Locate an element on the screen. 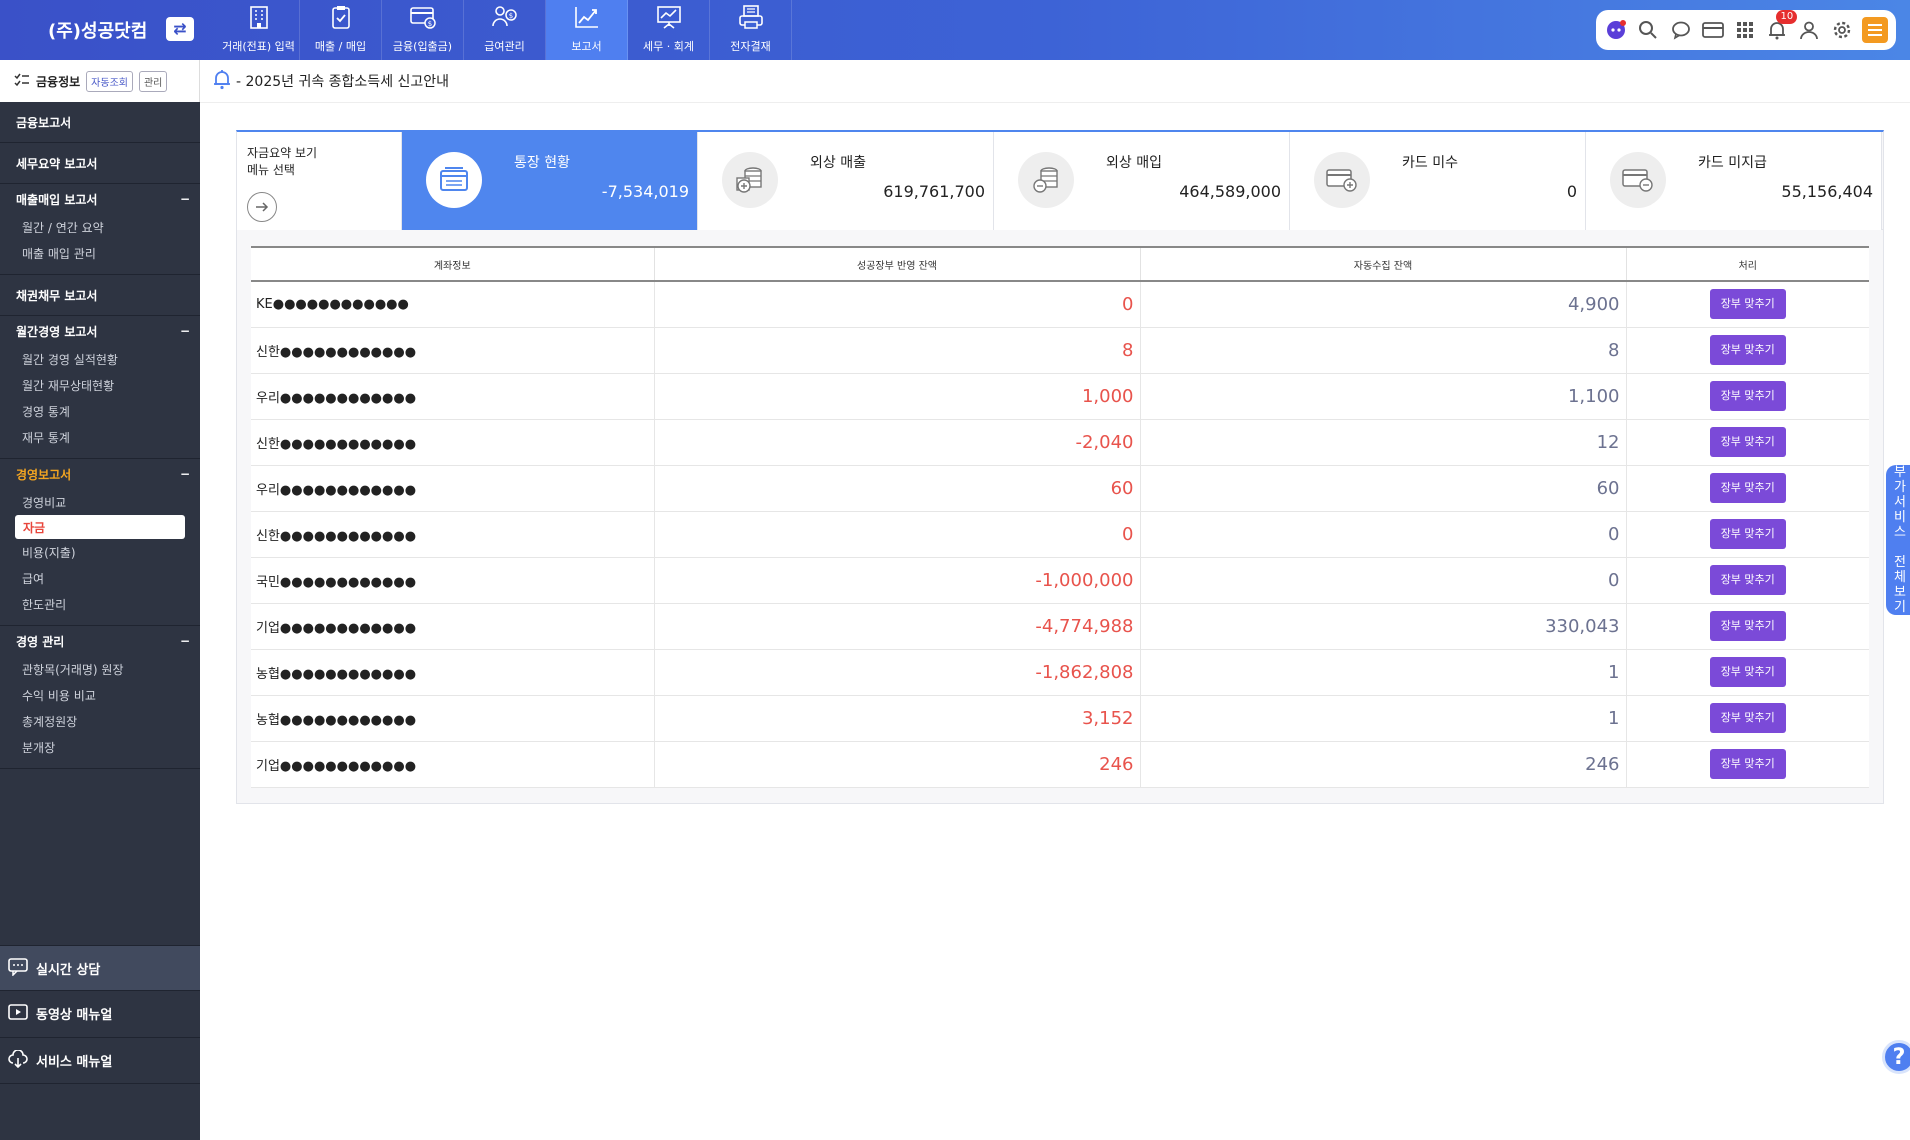 This screenshot has height=1140, width=1910. nav-tab: 전자결재 is located at coordinates (751, 30).